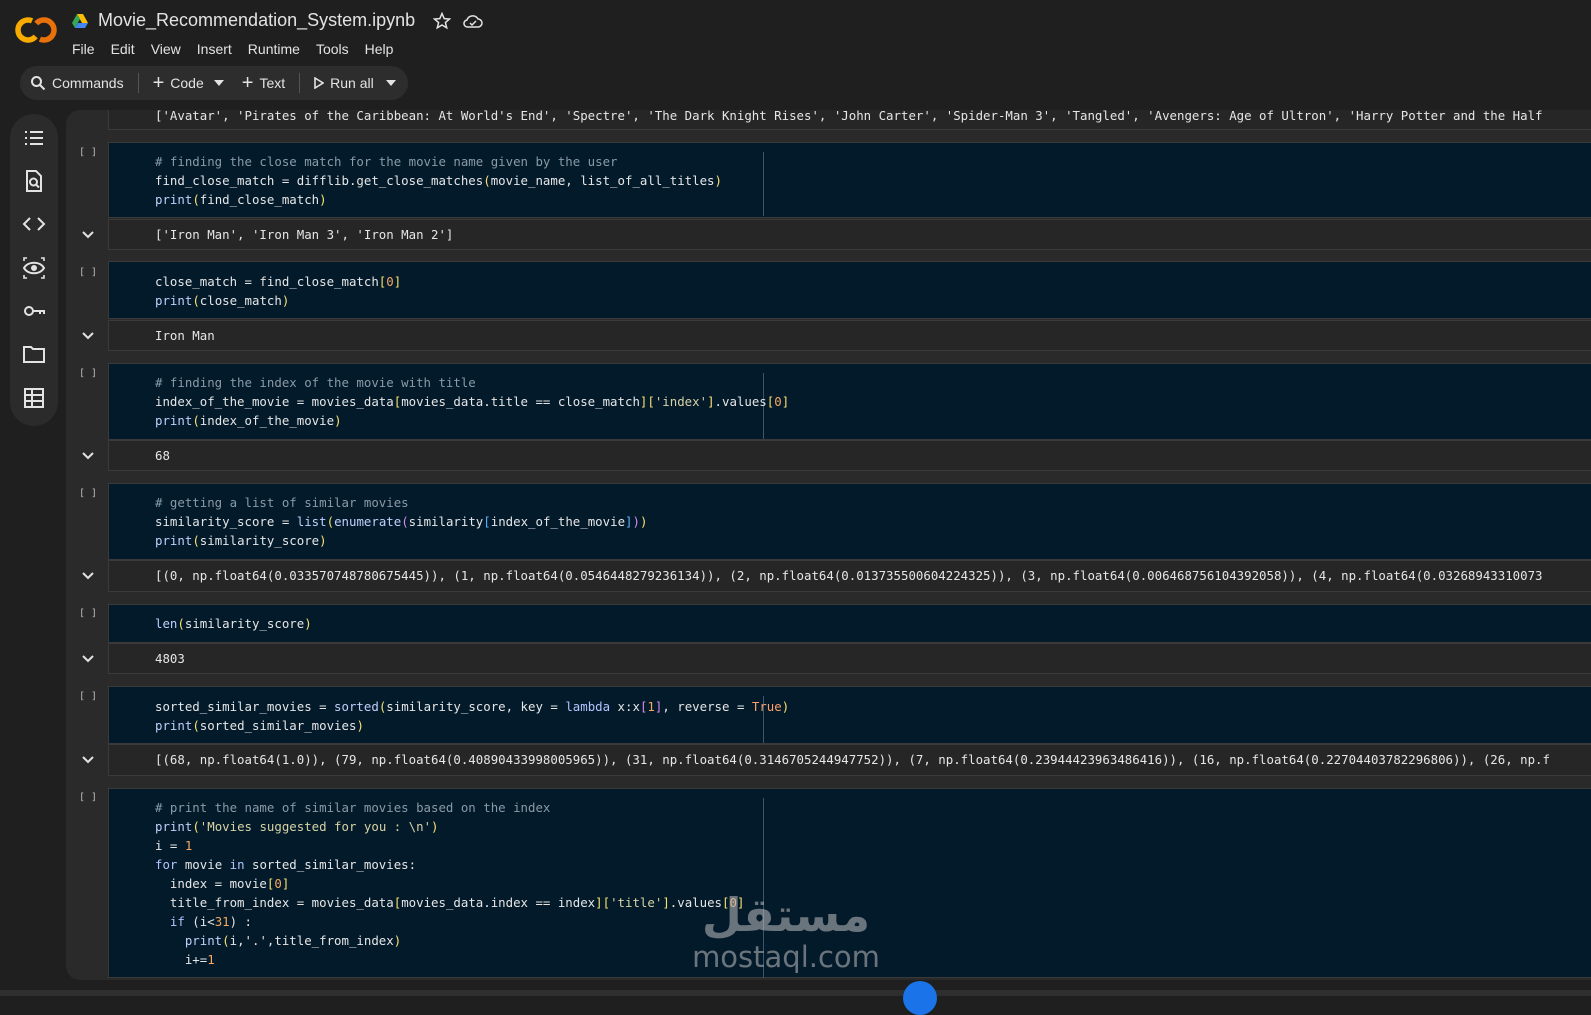 This screenshot has width=1591, height=1015. What do you see at coordinates (267, 420) in the screenshot?
I see `code-token: index_of_the_movie` at bounding box center [267, 420].